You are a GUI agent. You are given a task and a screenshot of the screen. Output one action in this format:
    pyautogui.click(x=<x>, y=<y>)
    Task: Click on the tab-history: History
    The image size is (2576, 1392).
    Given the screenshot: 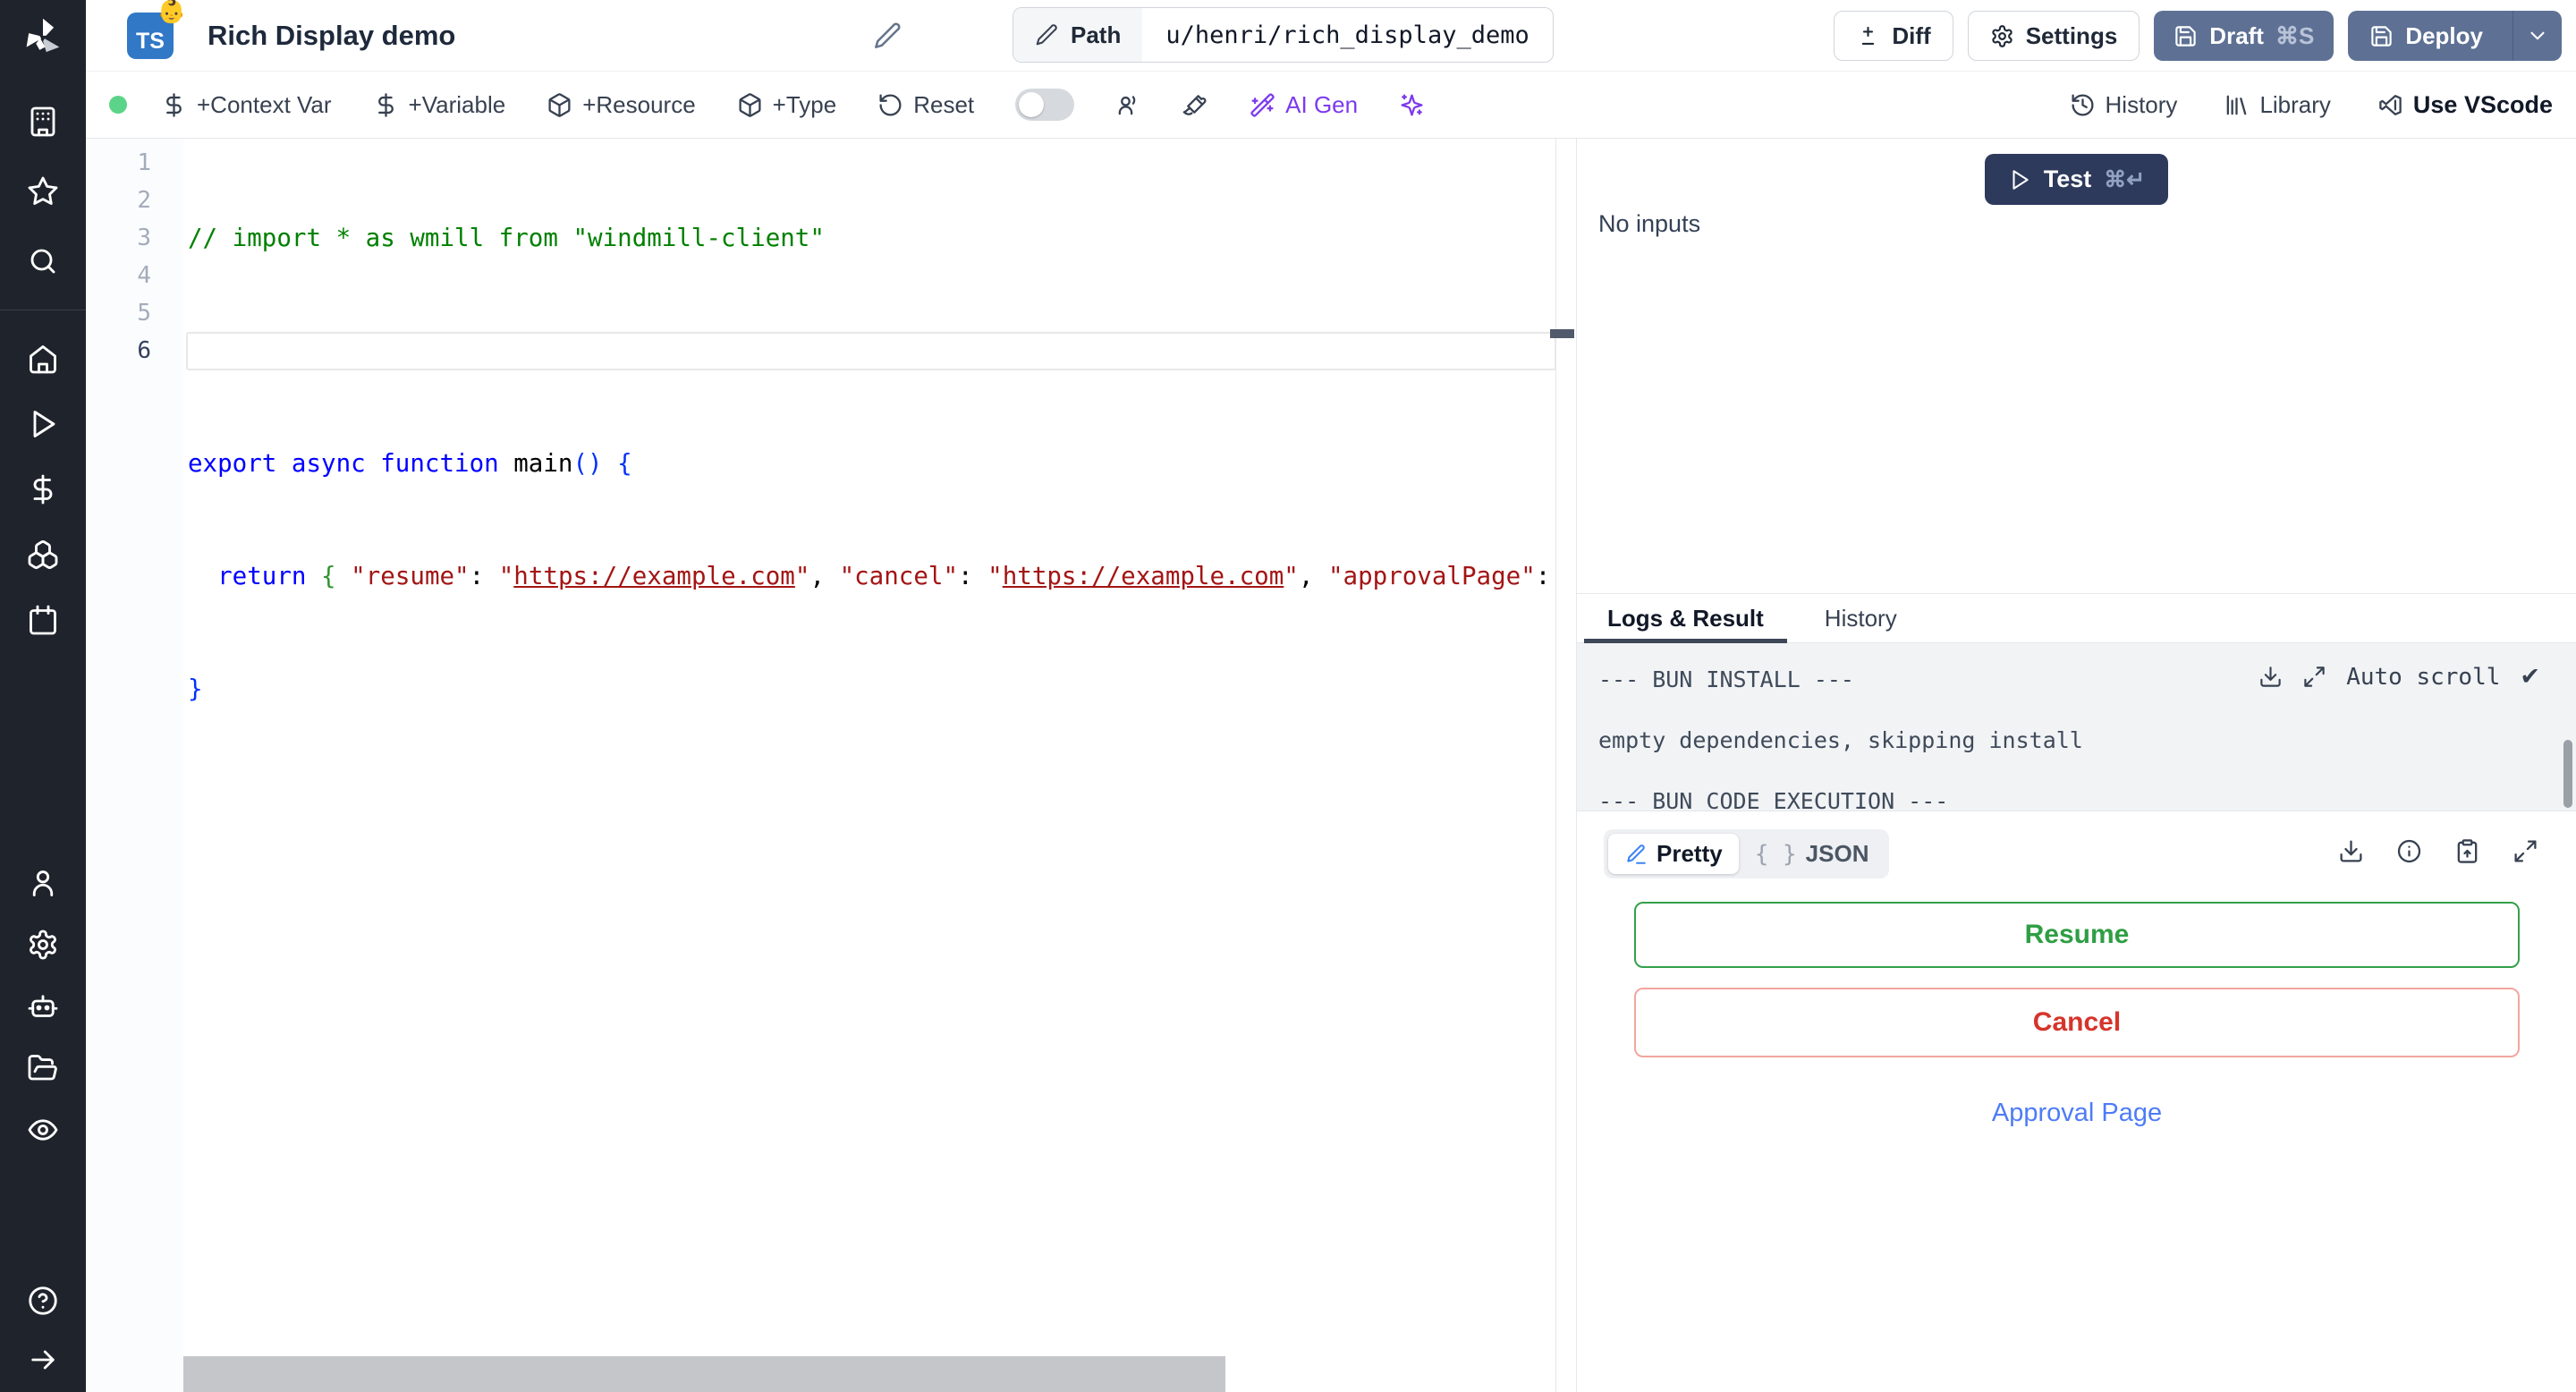 What is the action you would take?
    pyautogui.click(x=1861, y=618)
    